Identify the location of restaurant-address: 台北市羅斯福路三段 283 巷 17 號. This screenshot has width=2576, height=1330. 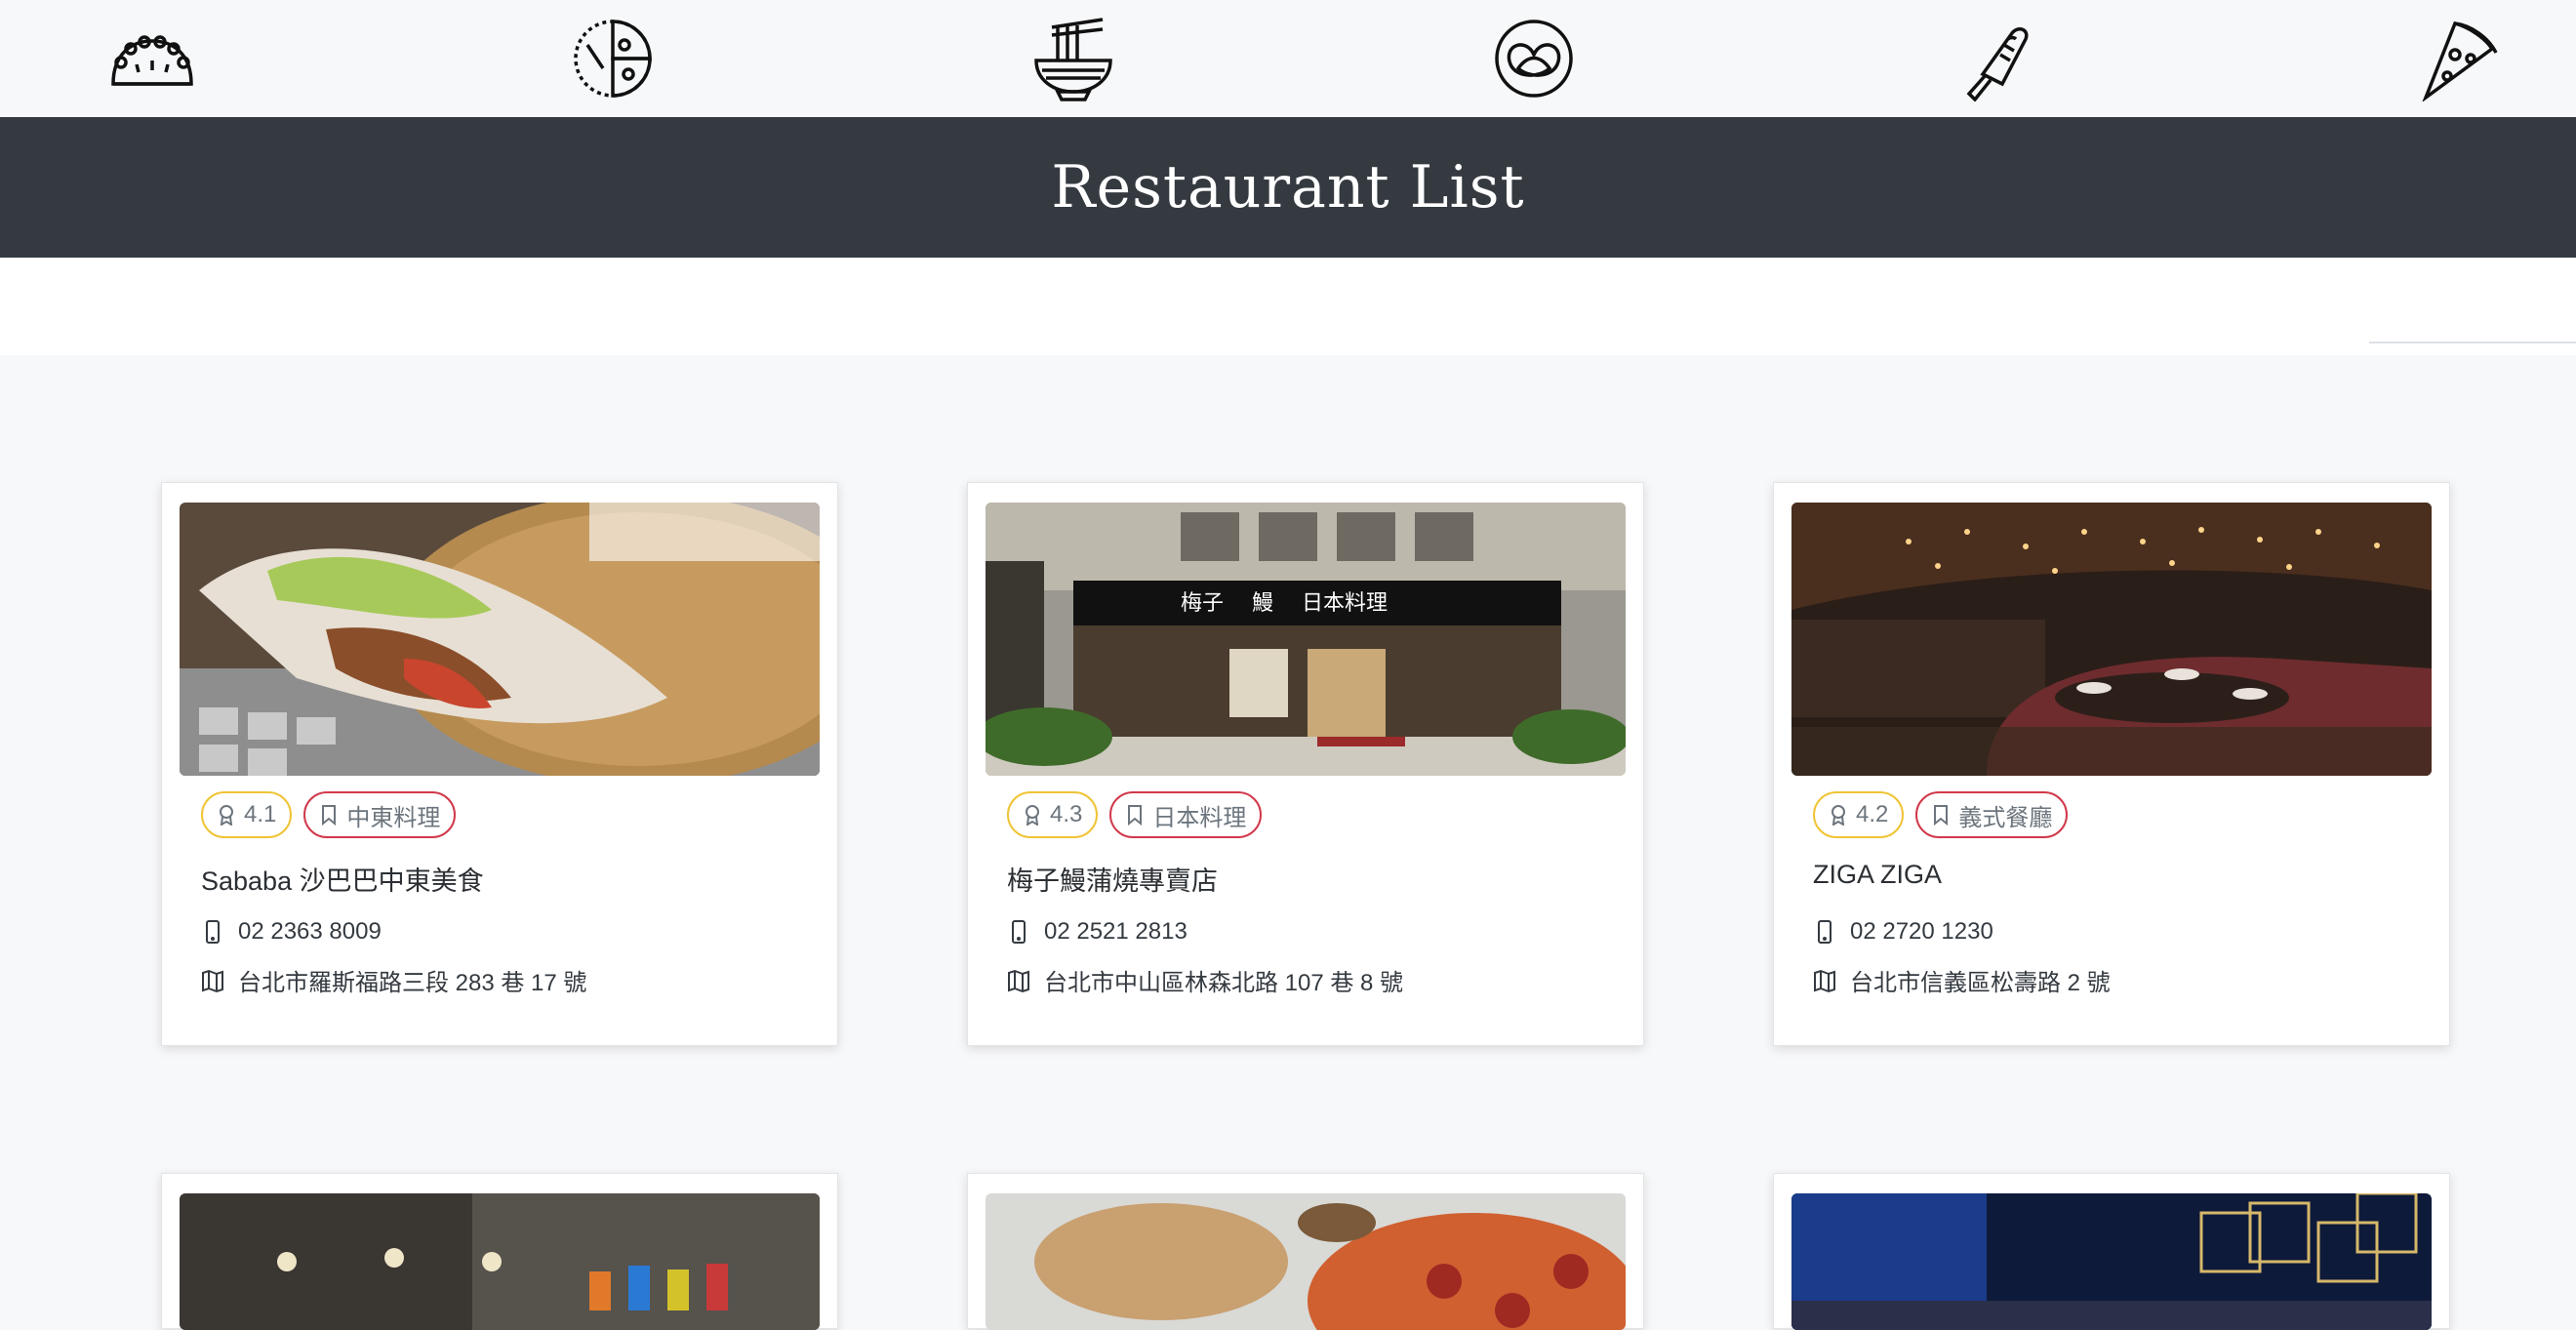
(393, 980).